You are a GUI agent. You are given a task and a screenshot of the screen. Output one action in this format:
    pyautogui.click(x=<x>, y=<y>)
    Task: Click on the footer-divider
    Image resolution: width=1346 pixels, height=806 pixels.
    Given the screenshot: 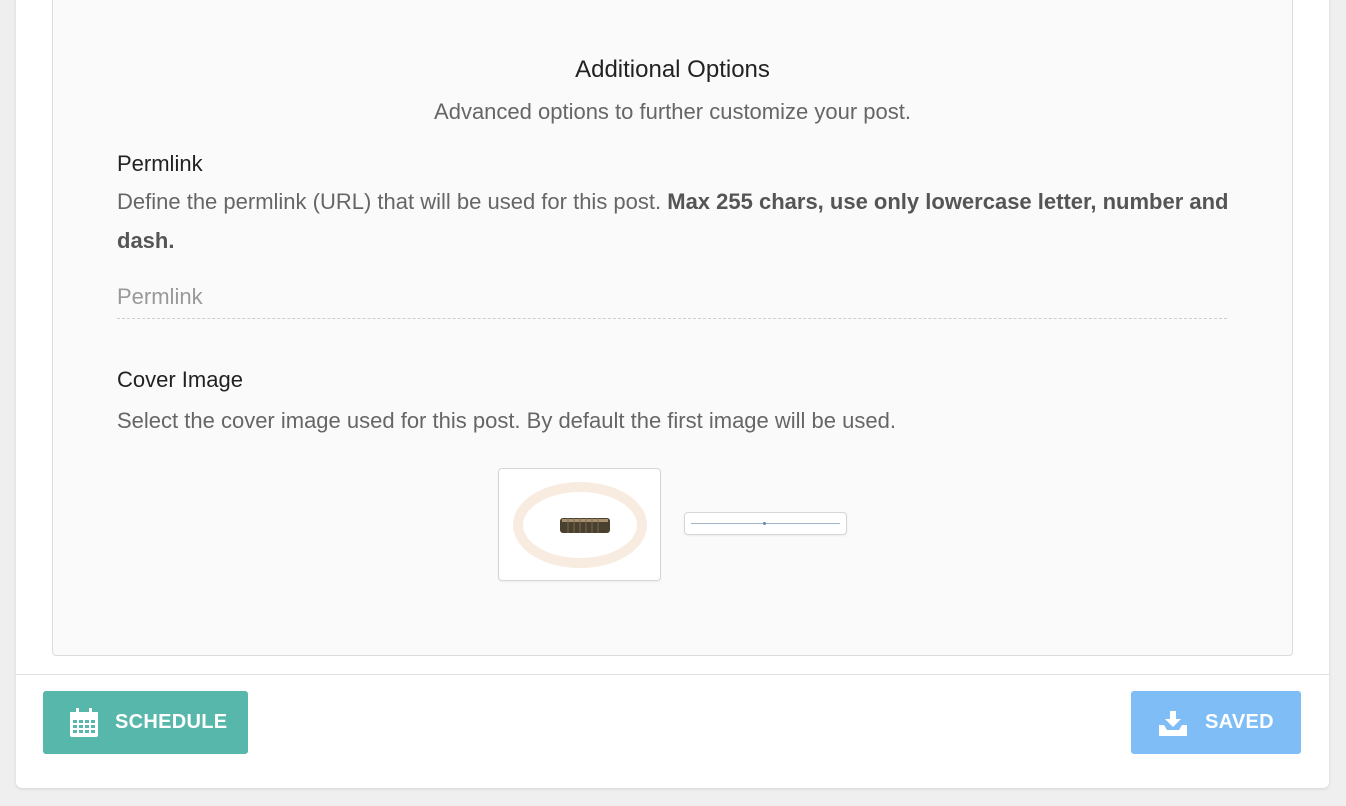 What is the action you would take?
    pyautogui.click(x=672, y=674)
    